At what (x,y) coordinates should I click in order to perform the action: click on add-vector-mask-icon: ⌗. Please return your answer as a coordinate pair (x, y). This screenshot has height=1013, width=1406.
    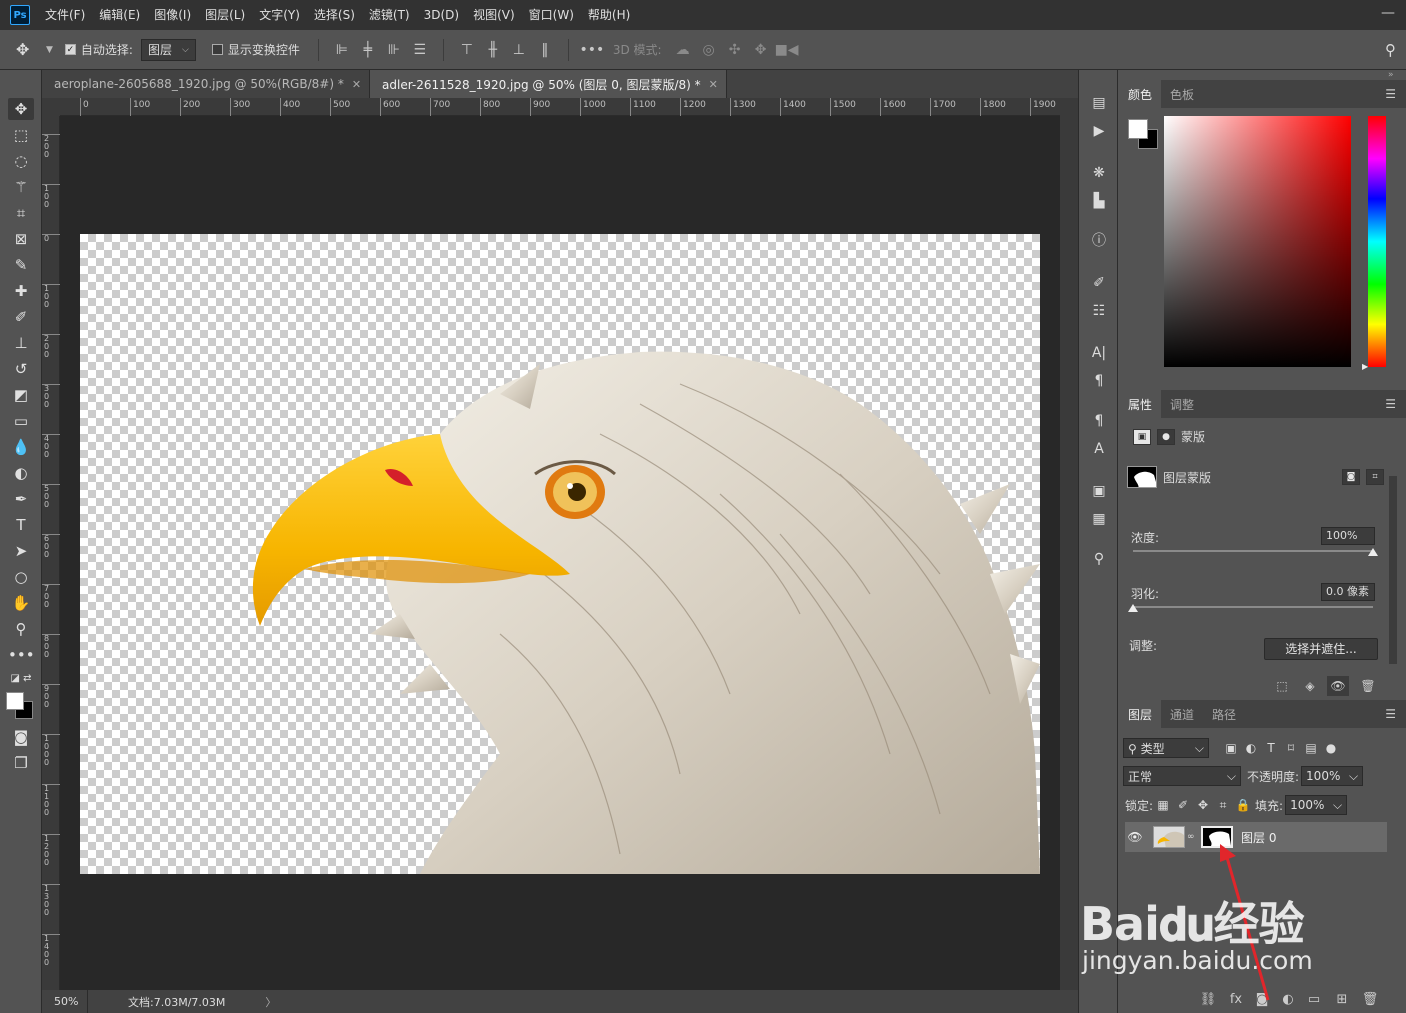
    Looking at the image, I should click on (1375, 477).